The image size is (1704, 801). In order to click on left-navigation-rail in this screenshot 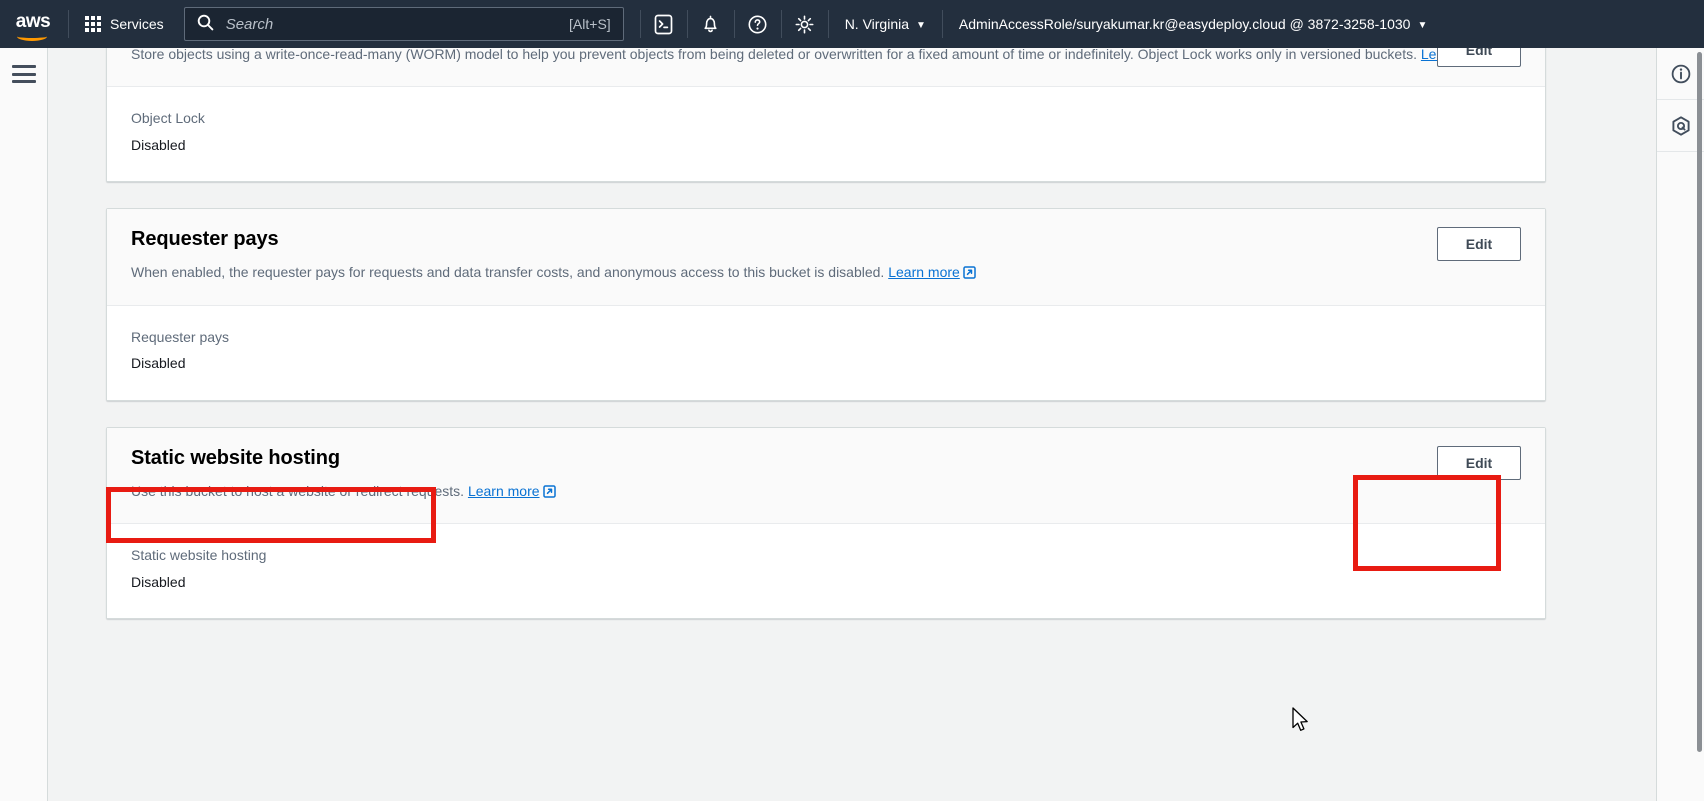, I will do `click(24, 424)`.